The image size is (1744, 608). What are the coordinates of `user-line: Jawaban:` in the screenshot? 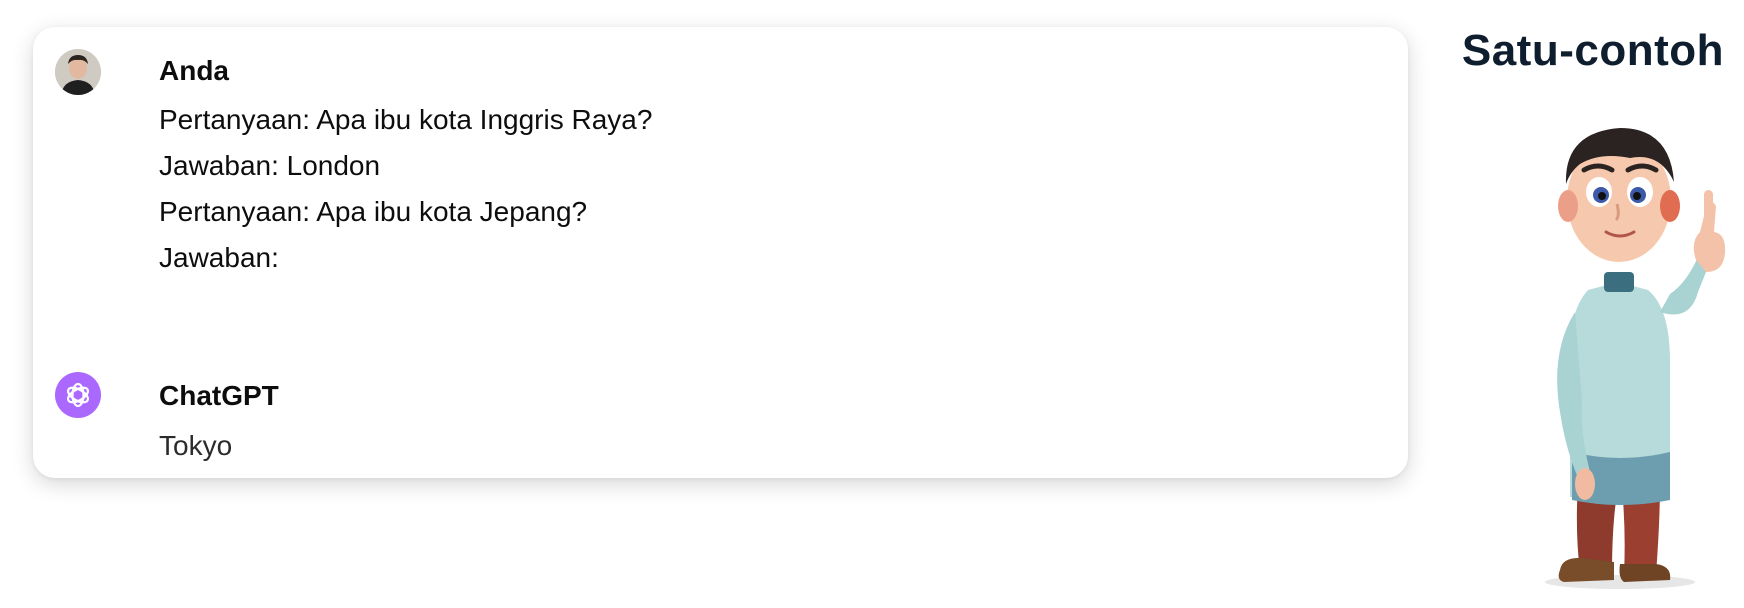 It's located at (219, 257).